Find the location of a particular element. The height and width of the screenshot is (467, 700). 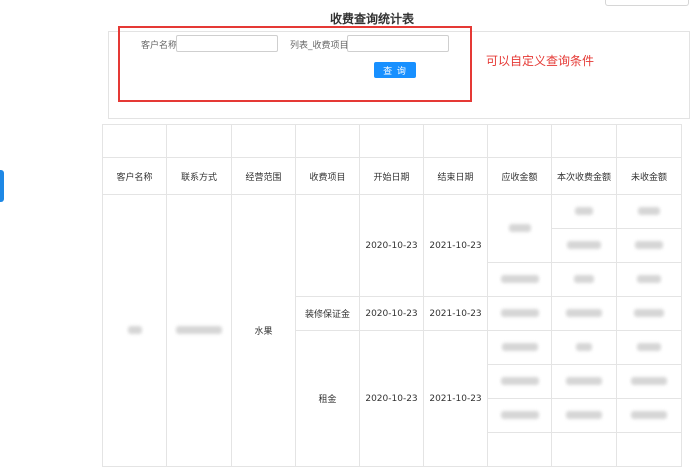

header-charge-item: 收费项目 is located at coordinates (327, 176).